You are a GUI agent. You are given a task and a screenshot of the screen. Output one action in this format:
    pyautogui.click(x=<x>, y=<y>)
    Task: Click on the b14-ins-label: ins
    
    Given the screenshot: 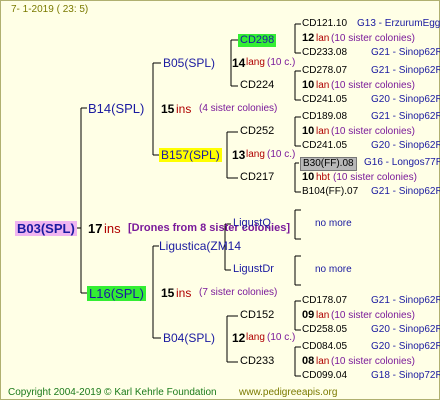 What is the action you would take?
    pyautogui.click(x=184, y=109)
    